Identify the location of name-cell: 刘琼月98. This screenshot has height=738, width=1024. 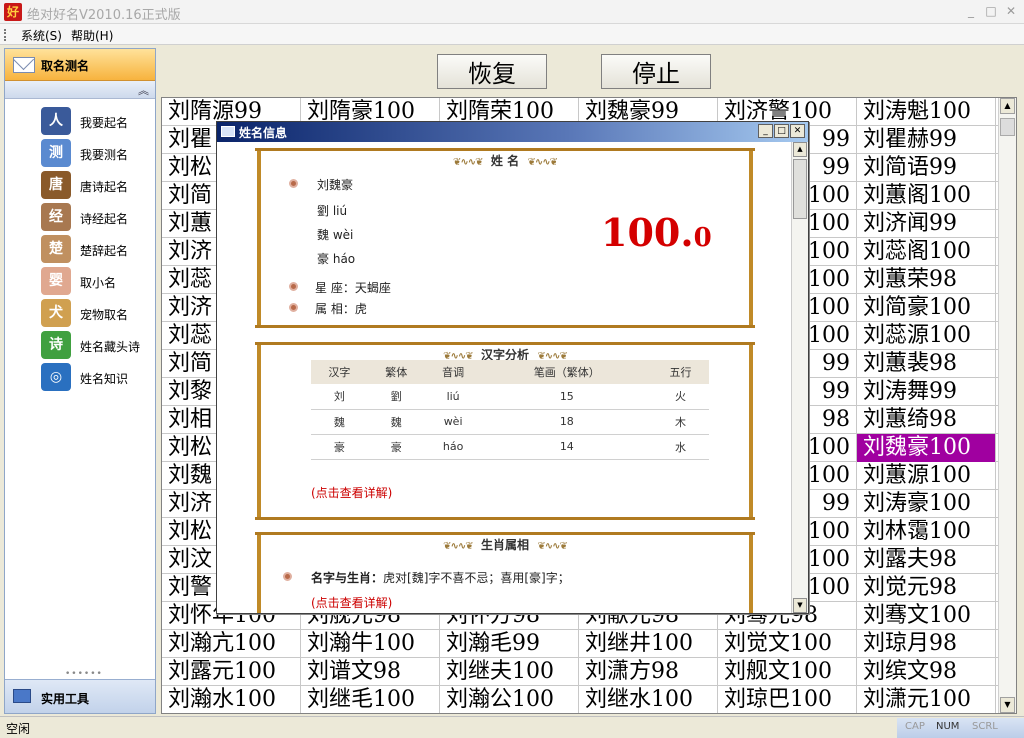
(926, 644).